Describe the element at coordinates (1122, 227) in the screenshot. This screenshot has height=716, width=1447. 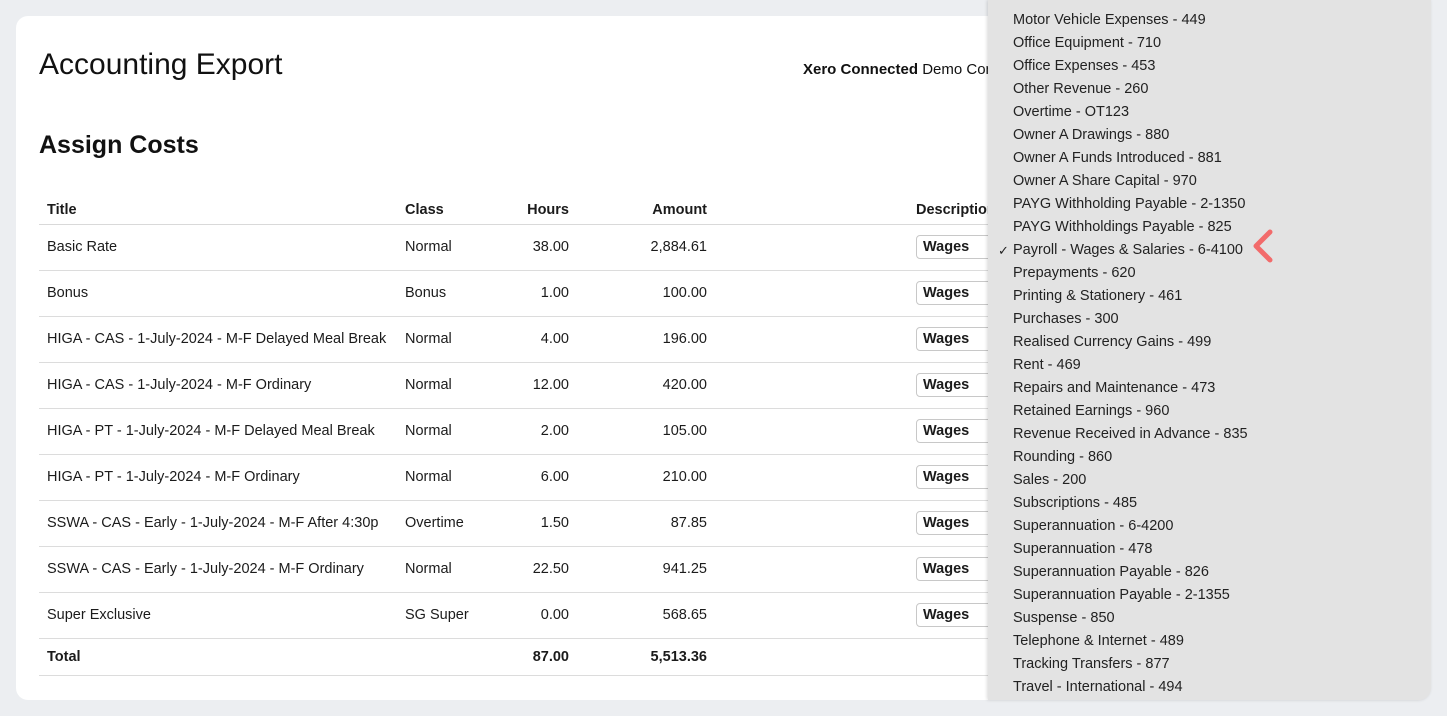
I see `dropdown-option-label: PAYG Withholdings Payable - 825` at that location.